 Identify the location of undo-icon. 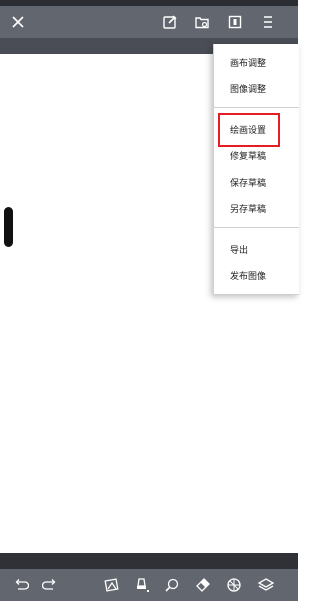
(21, 585).